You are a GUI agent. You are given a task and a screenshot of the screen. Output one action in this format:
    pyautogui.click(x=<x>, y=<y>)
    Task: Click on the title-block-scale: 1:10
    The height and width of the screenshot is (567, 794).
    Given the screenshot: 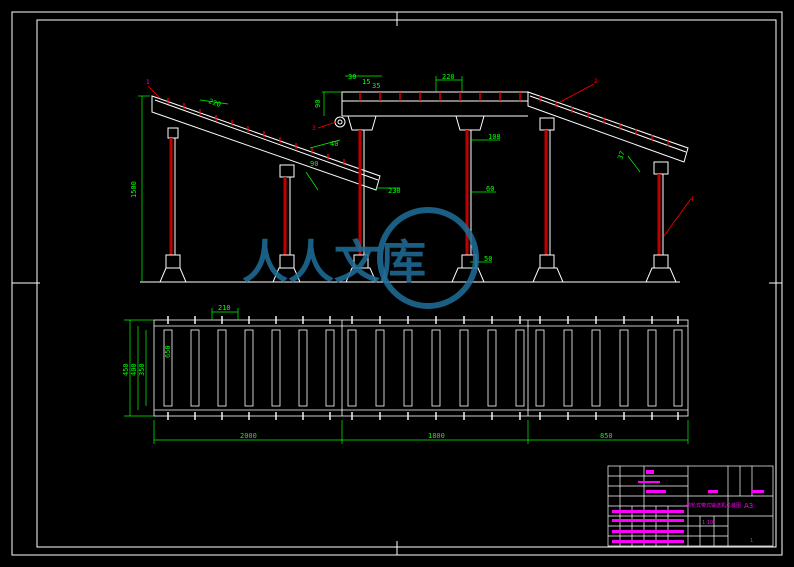 What is the action you would take?
    pyautogui.click(x=707, y=523)
    